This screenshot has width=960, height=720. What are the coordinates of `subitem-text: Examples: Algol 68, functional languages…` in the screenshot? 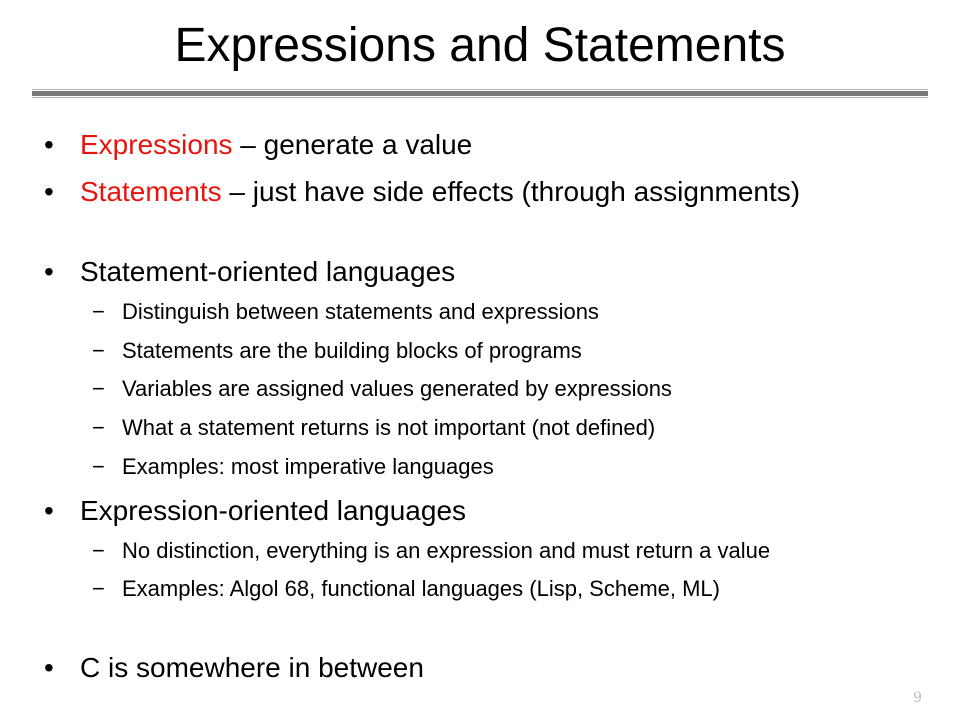 It's located at (421, 588).